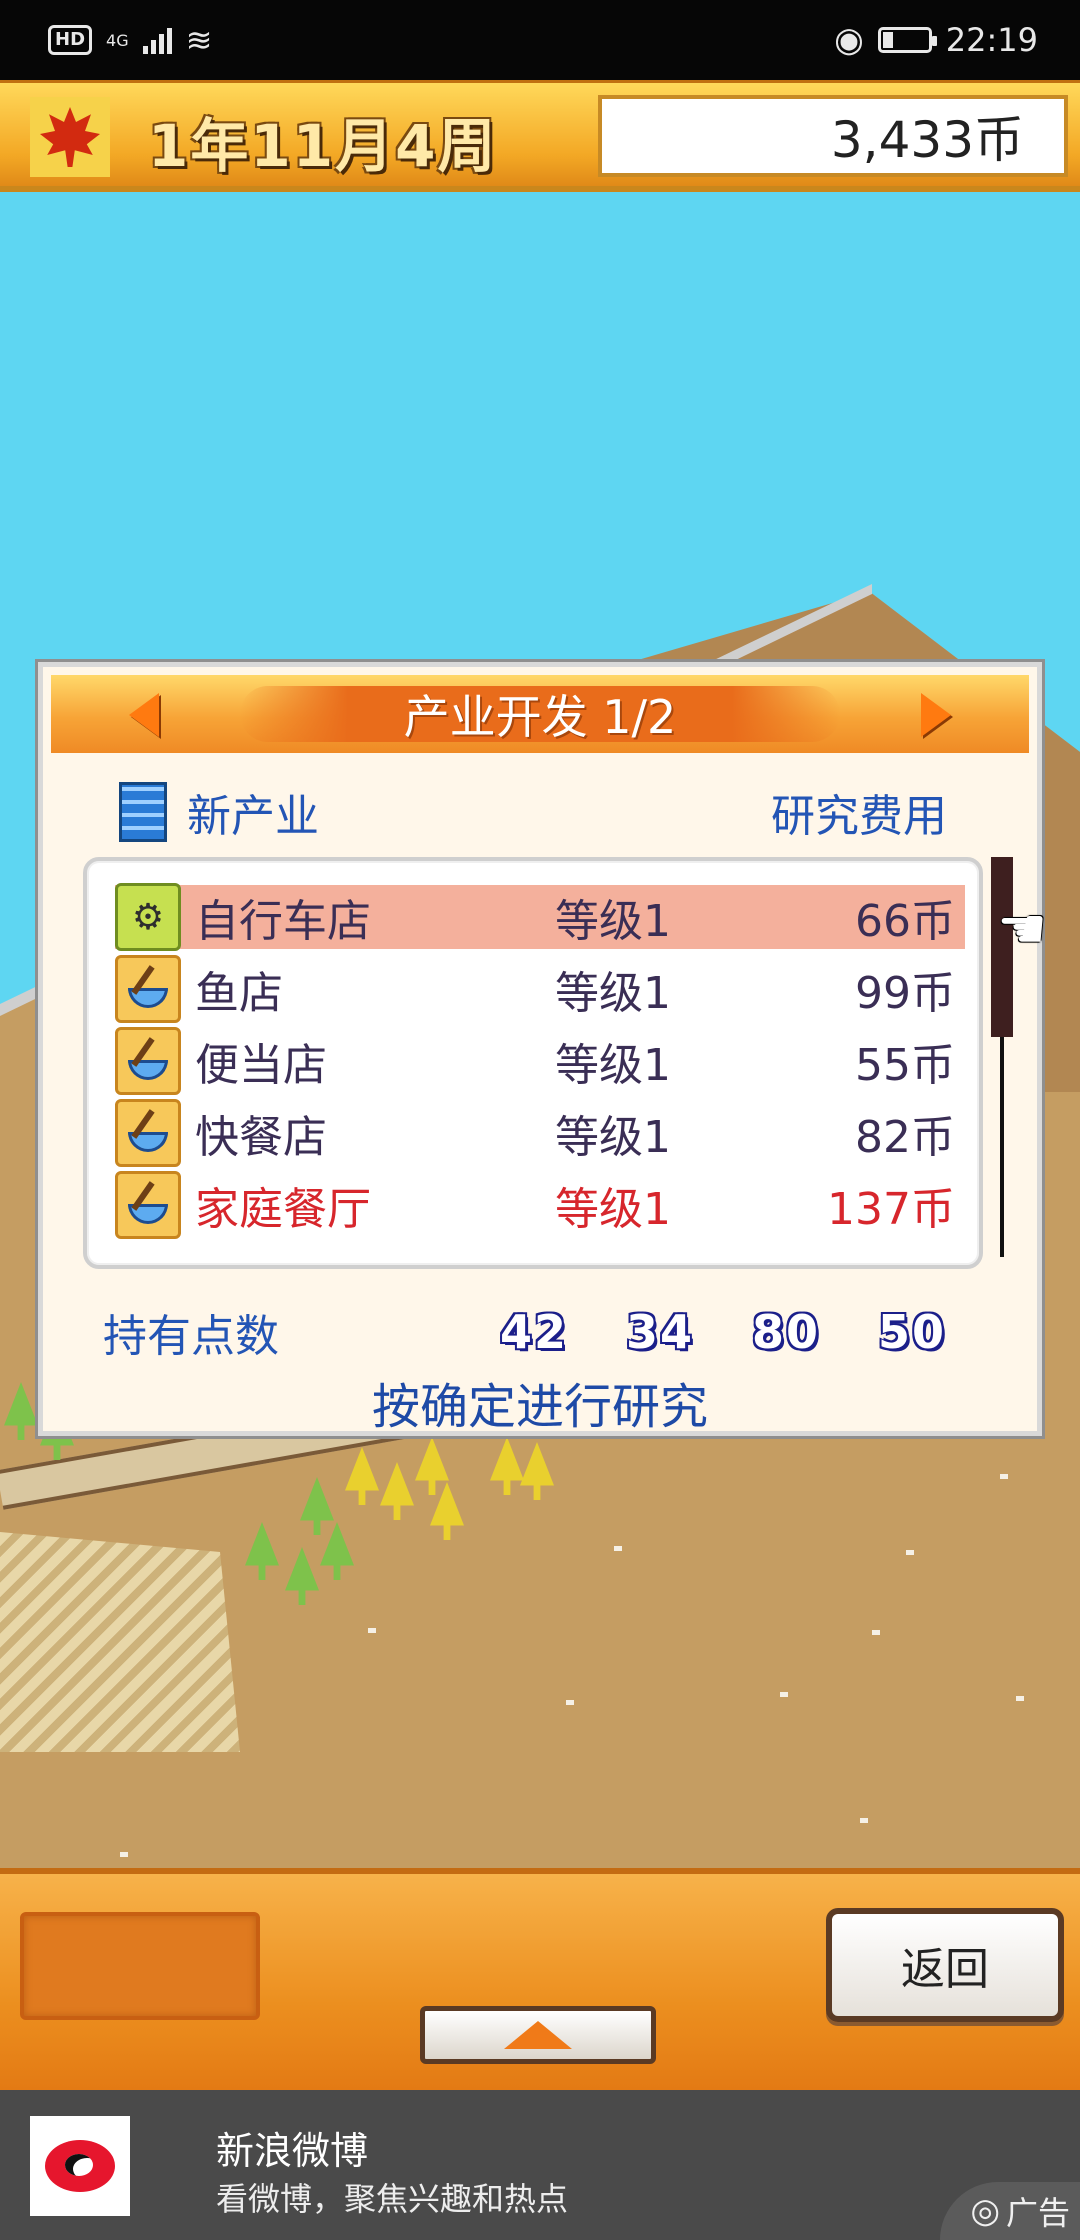 The width and height of the screenshot is (1080, 2240). What do you see at coordinates (540, 989) in the screenshot?
I see `list-item: 鱼店 等级1 99币` at bounding box center [540, 989].